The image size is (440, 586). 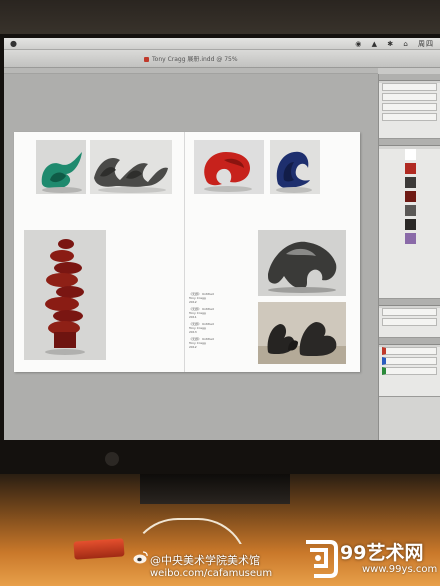 I want to click on red-object-on-desk, so click(x=99, y=549).